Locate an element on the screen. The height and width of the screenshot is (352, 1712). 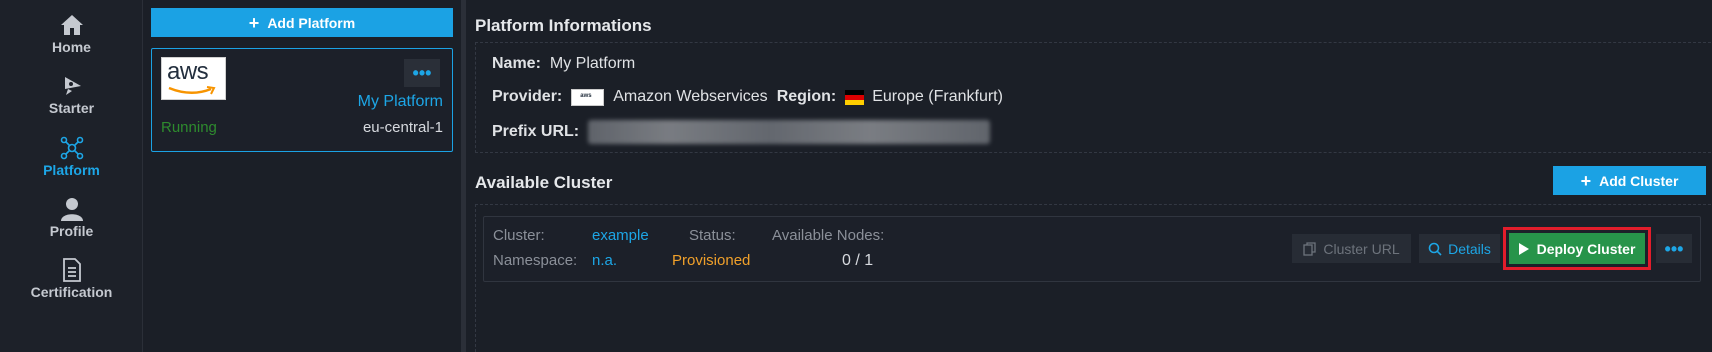
info-prefix-row: Prefix URL: is located at coordinates (741, 132).